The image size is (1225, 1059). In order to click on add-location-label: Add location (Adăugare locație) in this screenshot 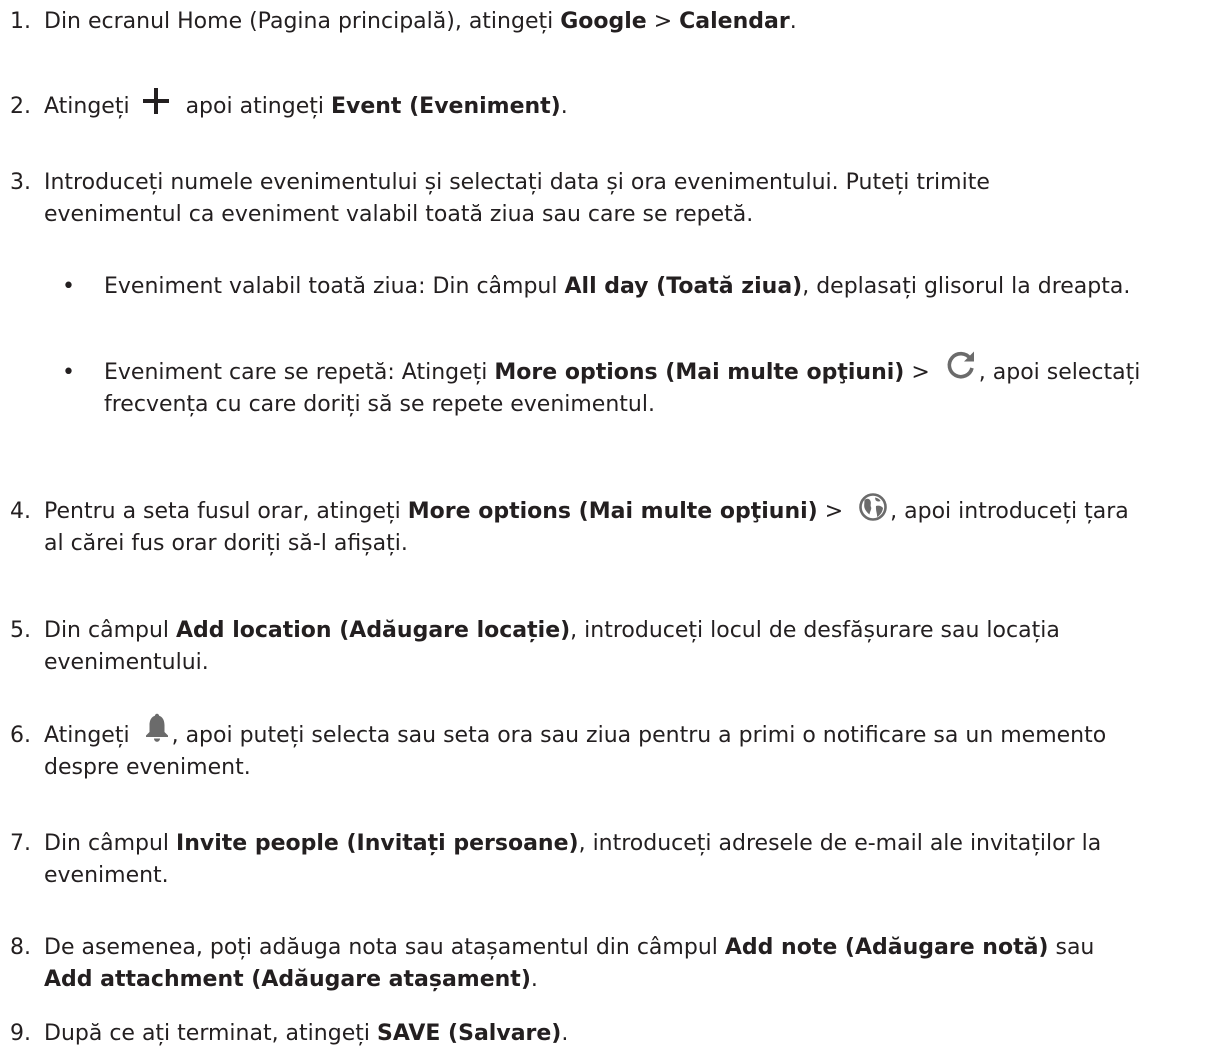, I will do `click(373, 630)`.